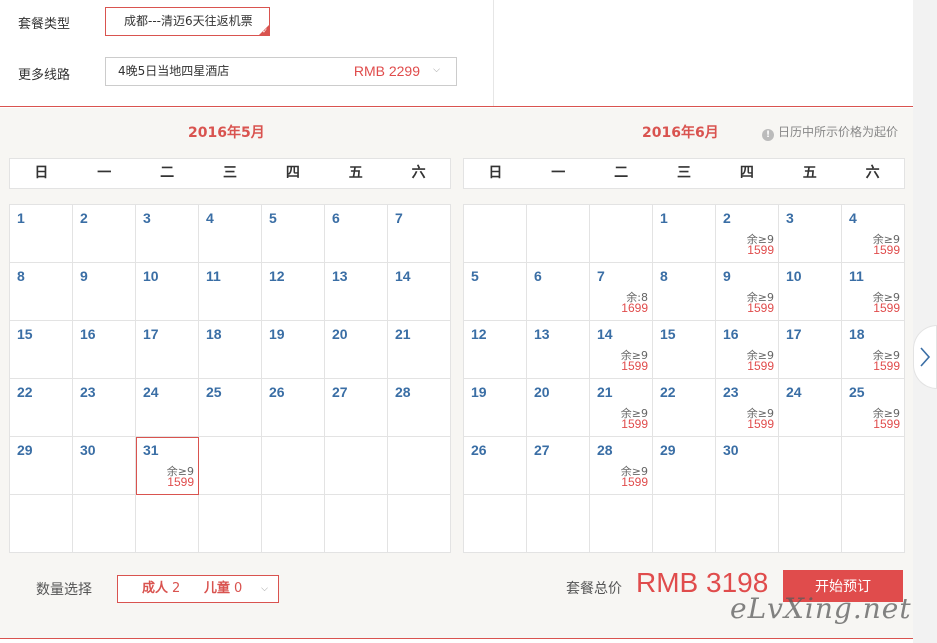 Image resolution: width=937 pixels, height=643 pixels. I want to click on day-number: 10, so click(794, 276).